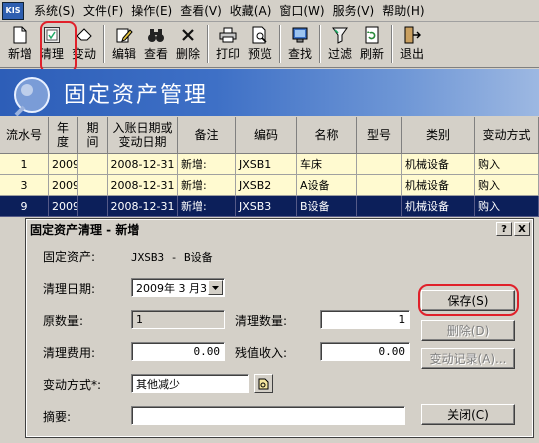 The height and width of the screenshot is (443, 539). I want to click on clean-icon, so click(52, 35).